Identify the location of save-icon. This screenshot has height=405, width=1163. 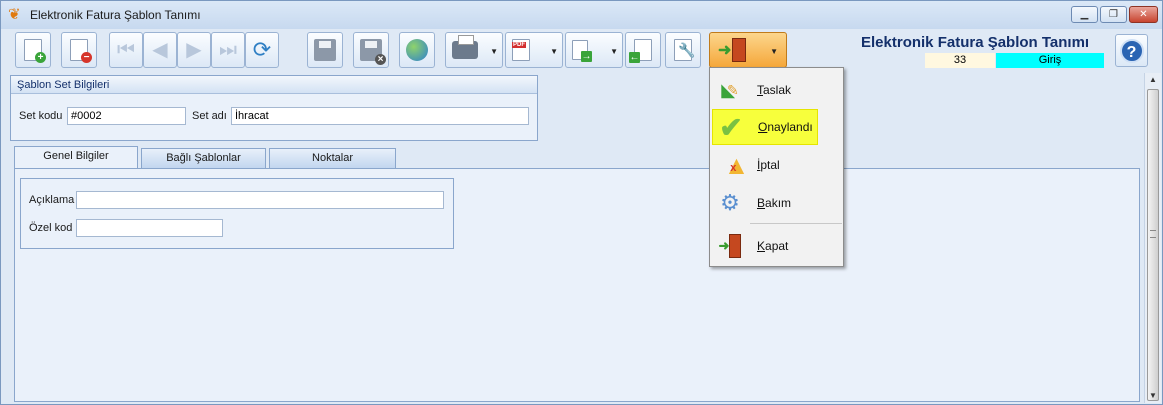
(325, 50).